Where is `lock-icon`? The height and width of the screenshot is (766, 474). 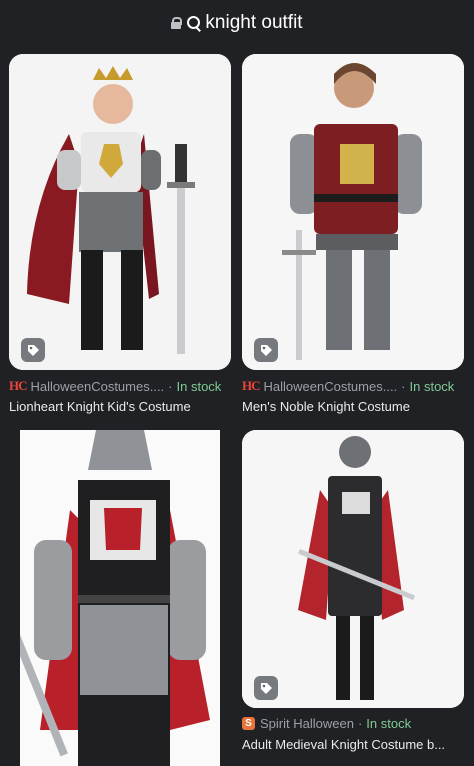 lock-icon is located at coordinates (177, 23).